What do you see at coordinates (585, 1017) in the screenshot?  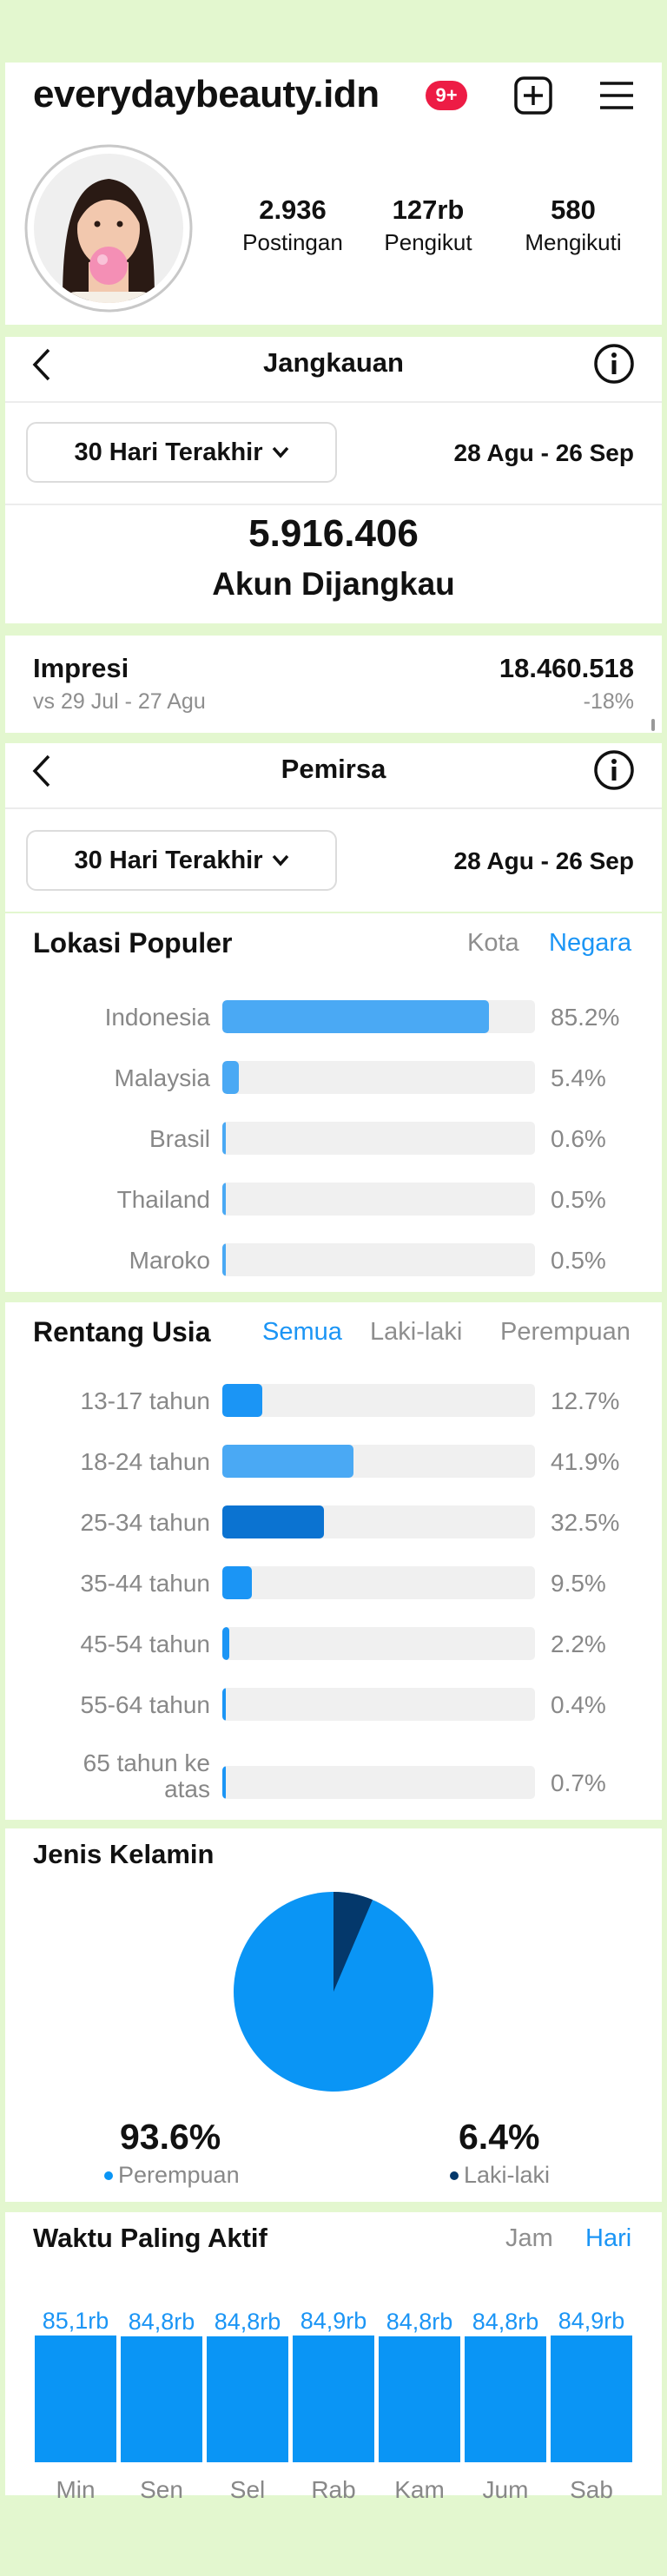 I see `location-pct: 85.2%` at bounding box center [585, 1017].